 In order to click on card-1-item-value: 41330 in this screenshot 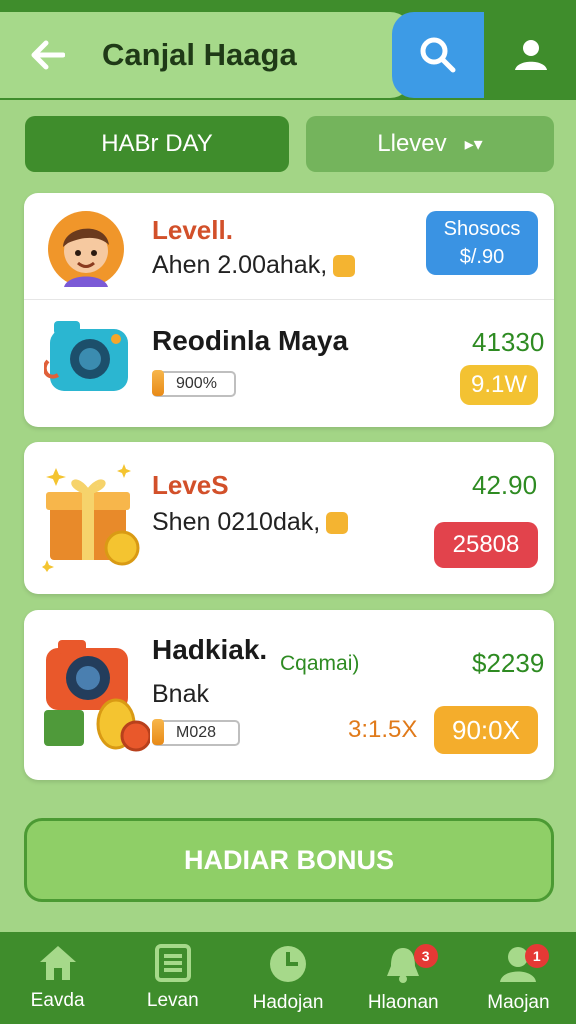, I will do `click(508, 342)`.